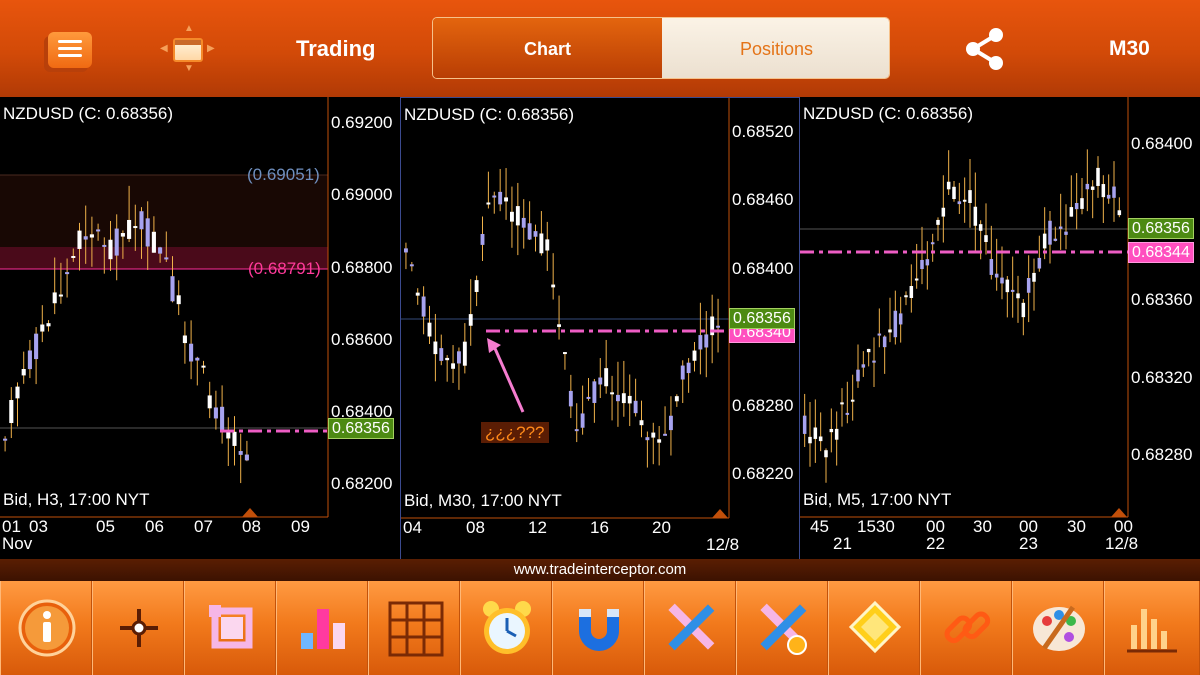 Image resolution: width=1200 pixels, height=675 pixels. I want to click on tab-positions: Positions, so click(775, 48).